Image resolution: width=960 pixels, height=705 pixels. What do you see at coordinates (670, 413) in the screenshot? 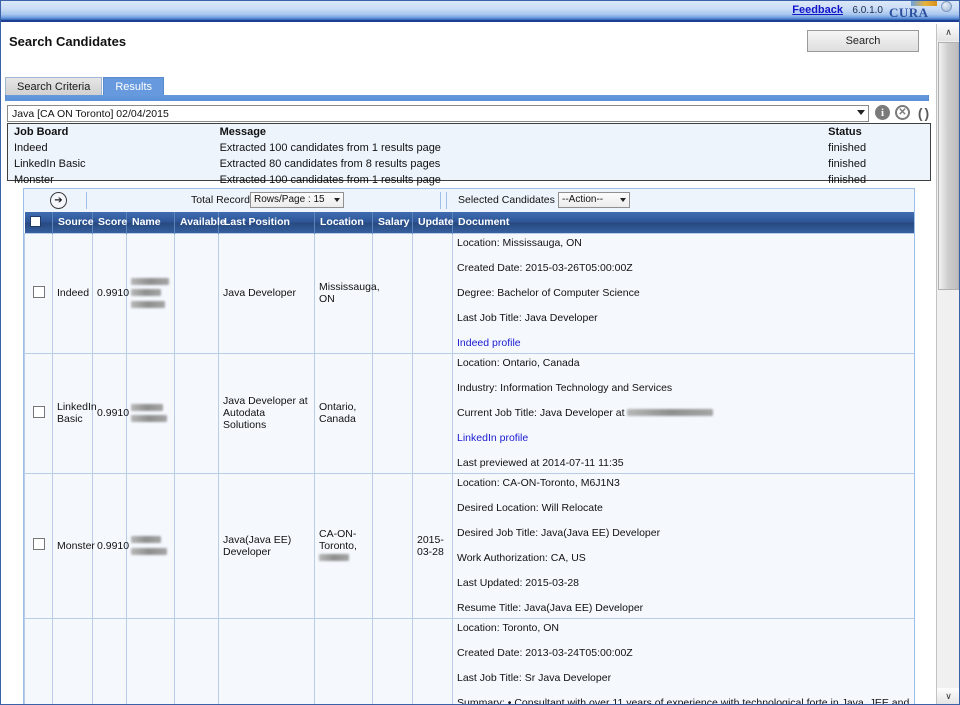
I see `redacted-company-icon` at bounding box center [670, 413].